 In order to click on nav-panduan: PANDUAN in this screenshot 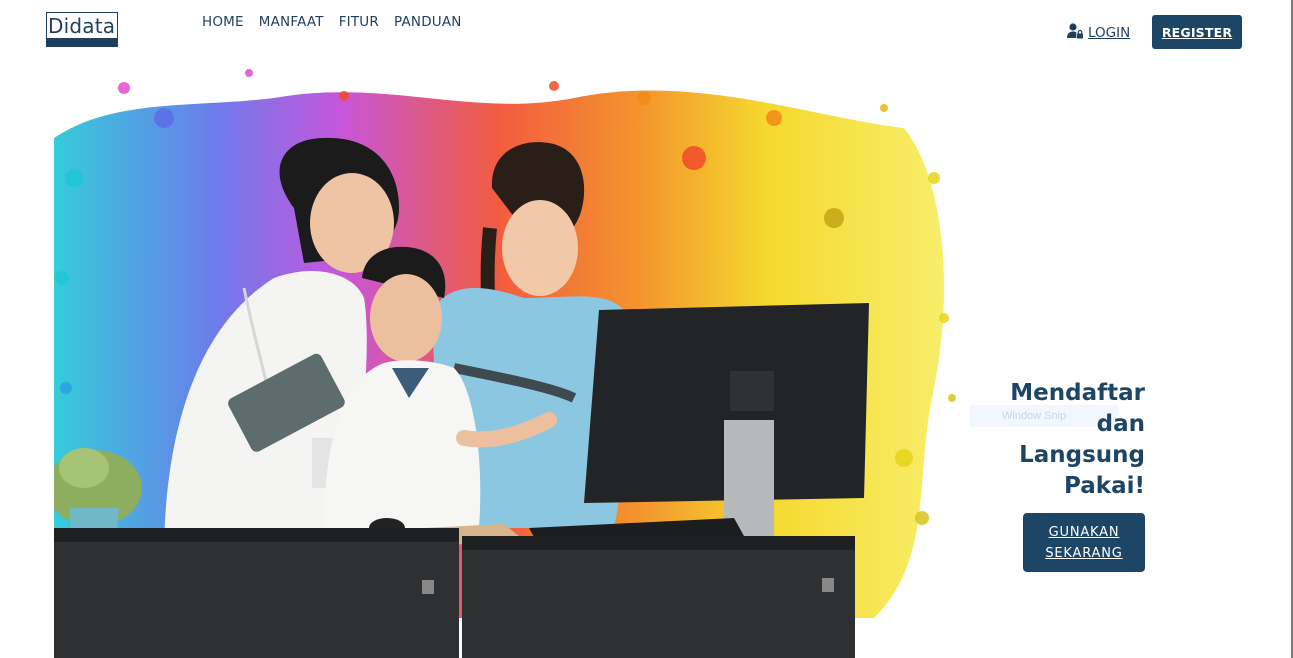, I will do `click(428, 22)`.